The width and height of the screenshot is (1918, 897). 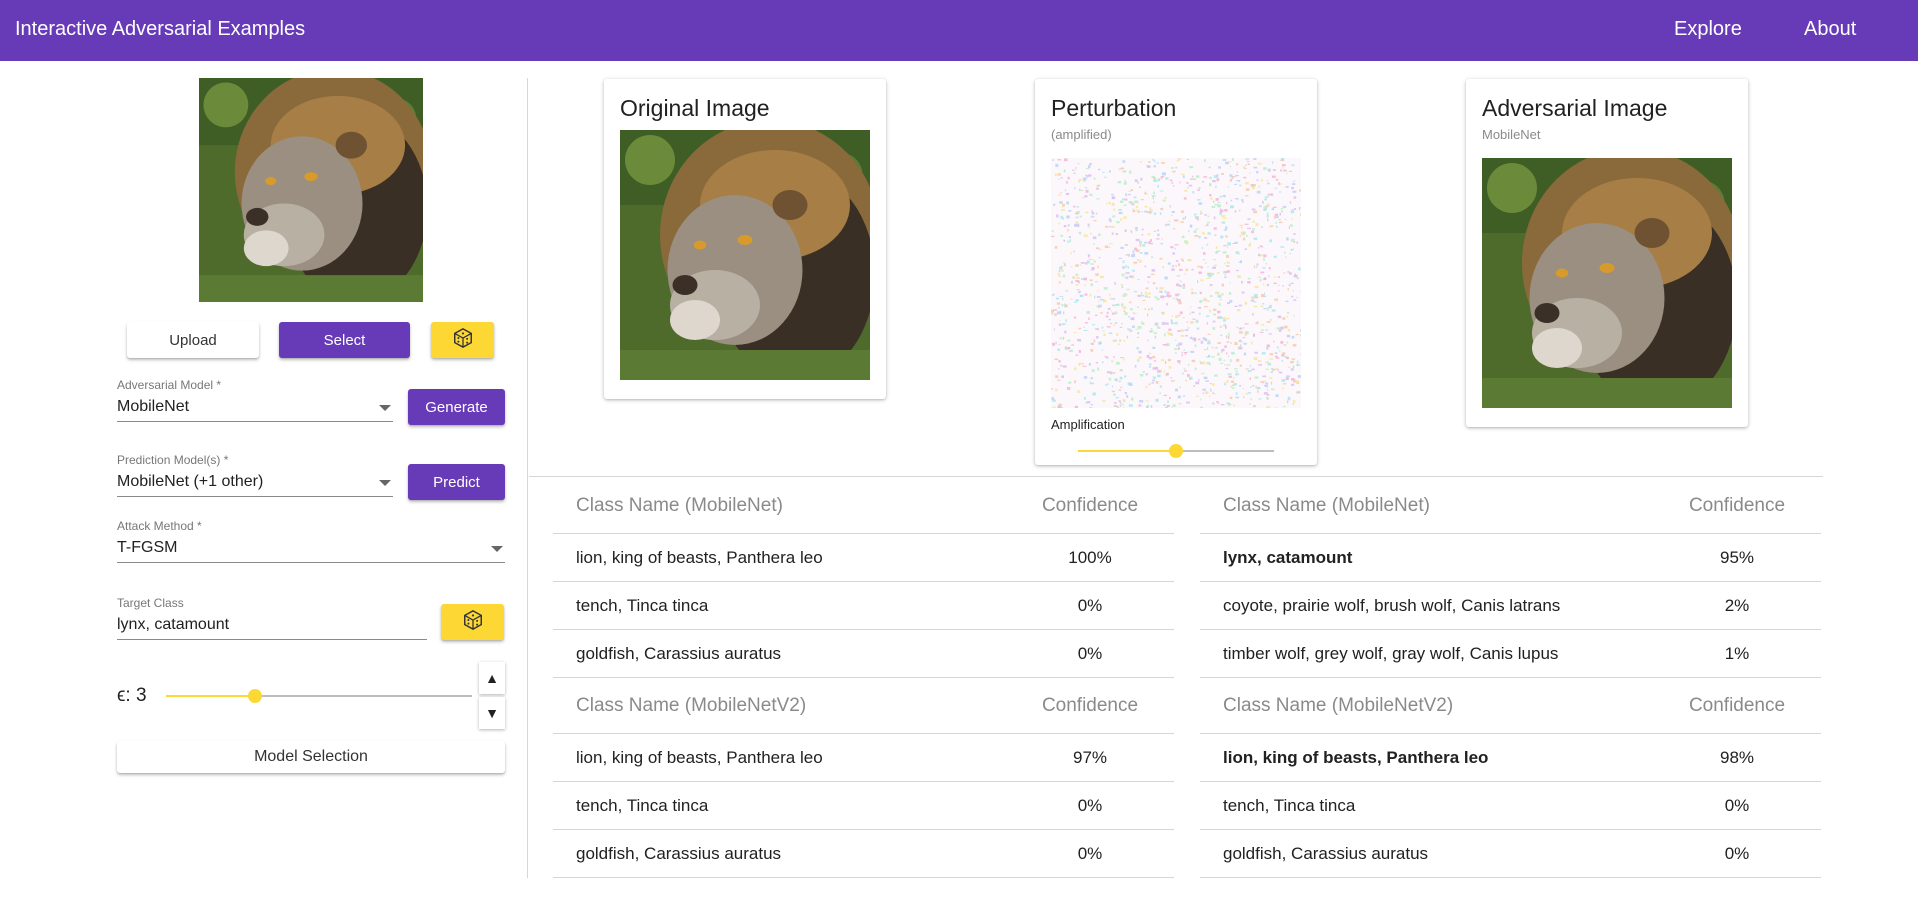 I want to click on epsilon-decrement-button: ▼, so click(x=492, y=713).